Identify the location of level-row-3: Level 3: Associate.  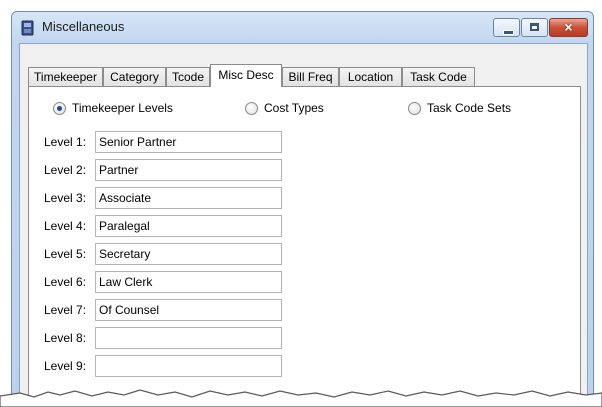
(163, 198).